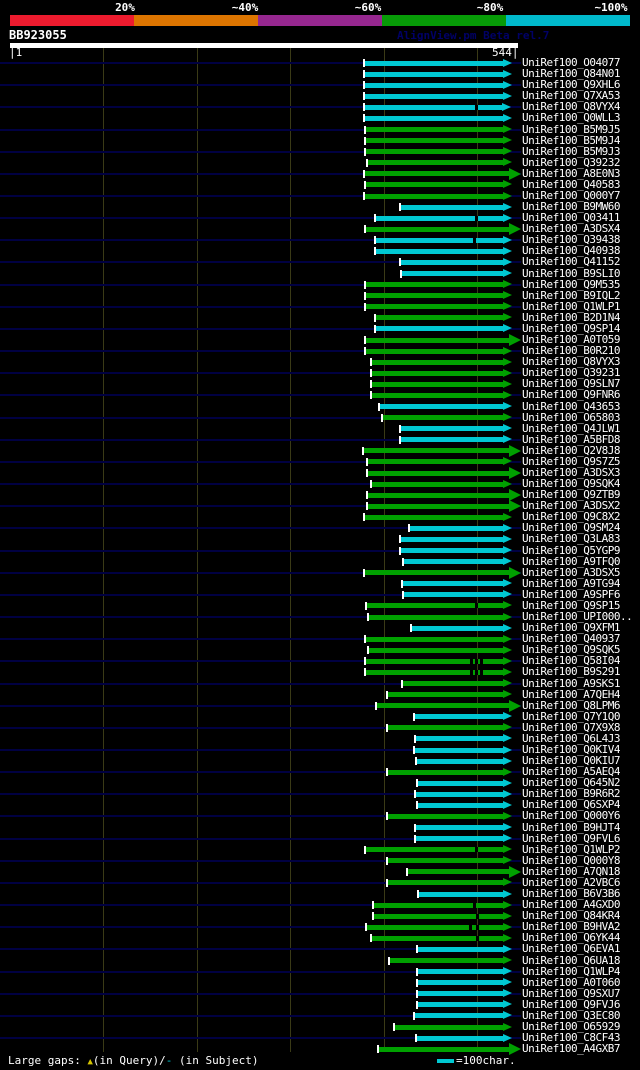 Image resolution: width=640 pixels, height=1070 pixels. Describe the element at coordinates (571, 129) in the screenshot. I see `hit-label: UniRef100_B5M9J5` at that location.